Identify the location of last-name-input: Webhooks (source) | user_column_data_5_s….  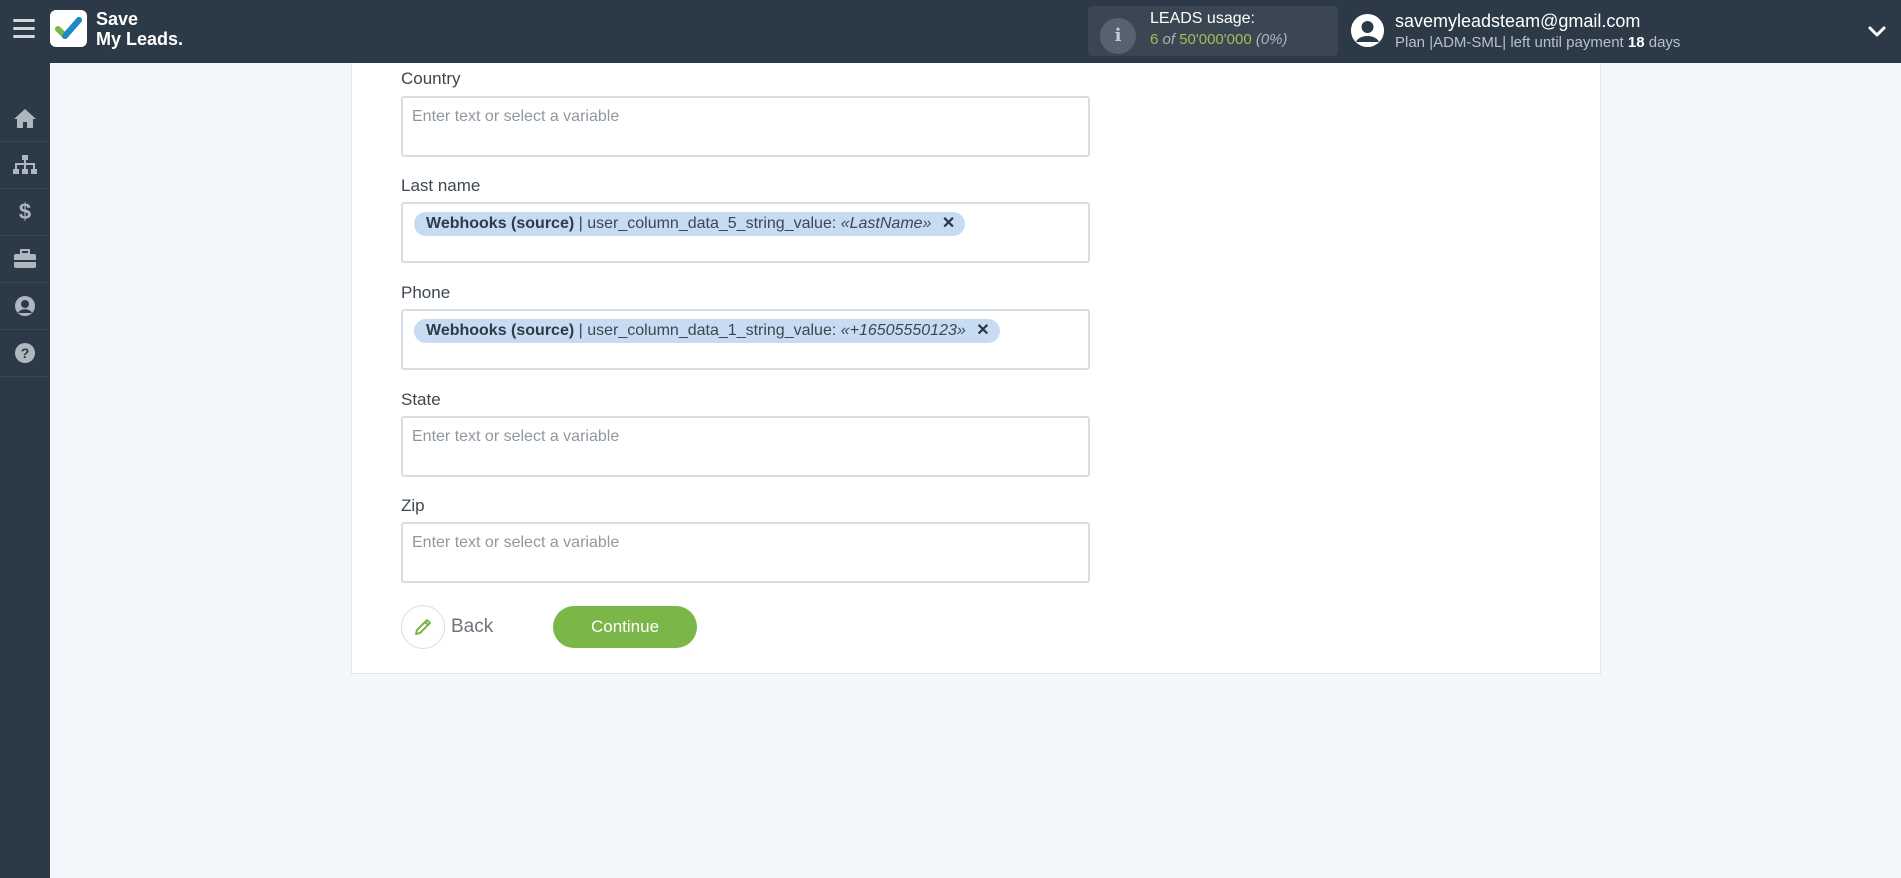
(745, 232).